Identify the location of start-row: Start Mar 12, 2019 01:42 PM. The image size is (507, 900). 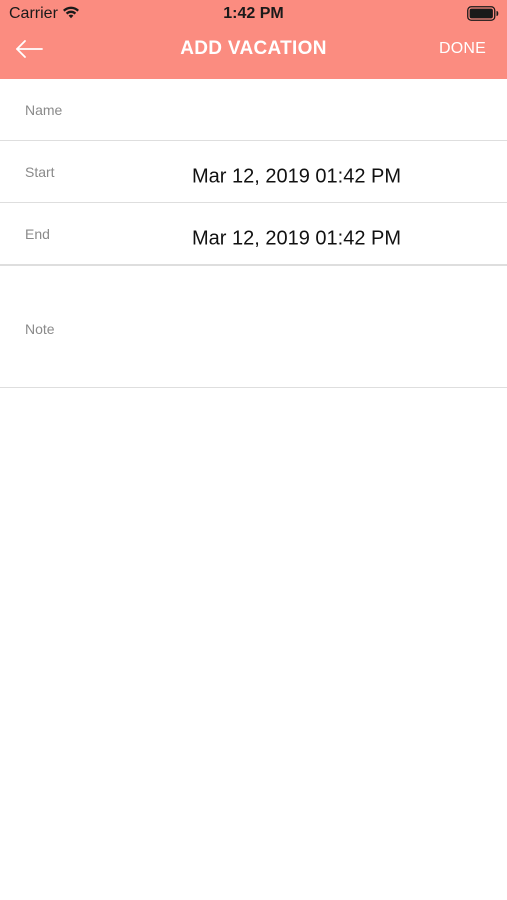
(253, 172).